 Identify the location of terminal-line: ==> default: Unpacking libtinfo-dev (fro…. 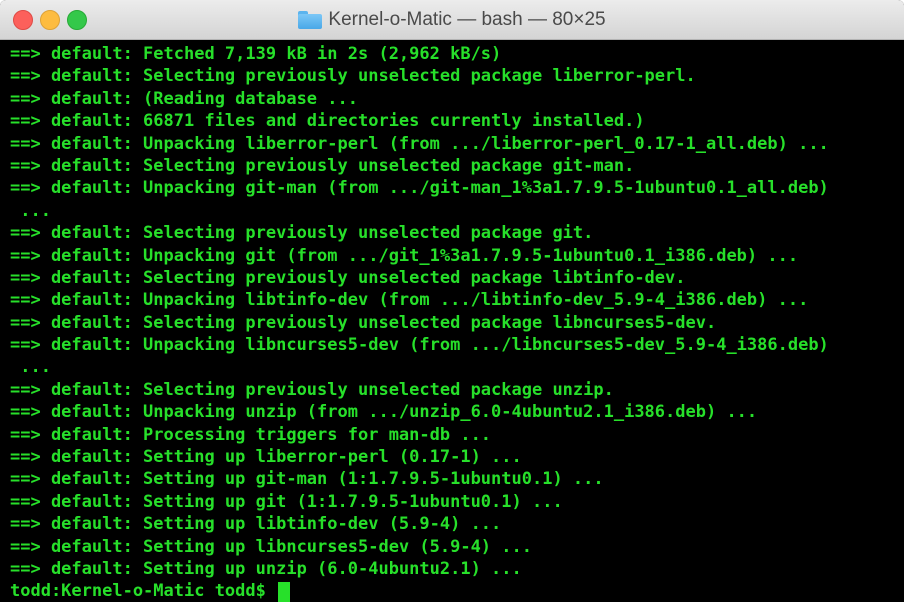
(409, 300).